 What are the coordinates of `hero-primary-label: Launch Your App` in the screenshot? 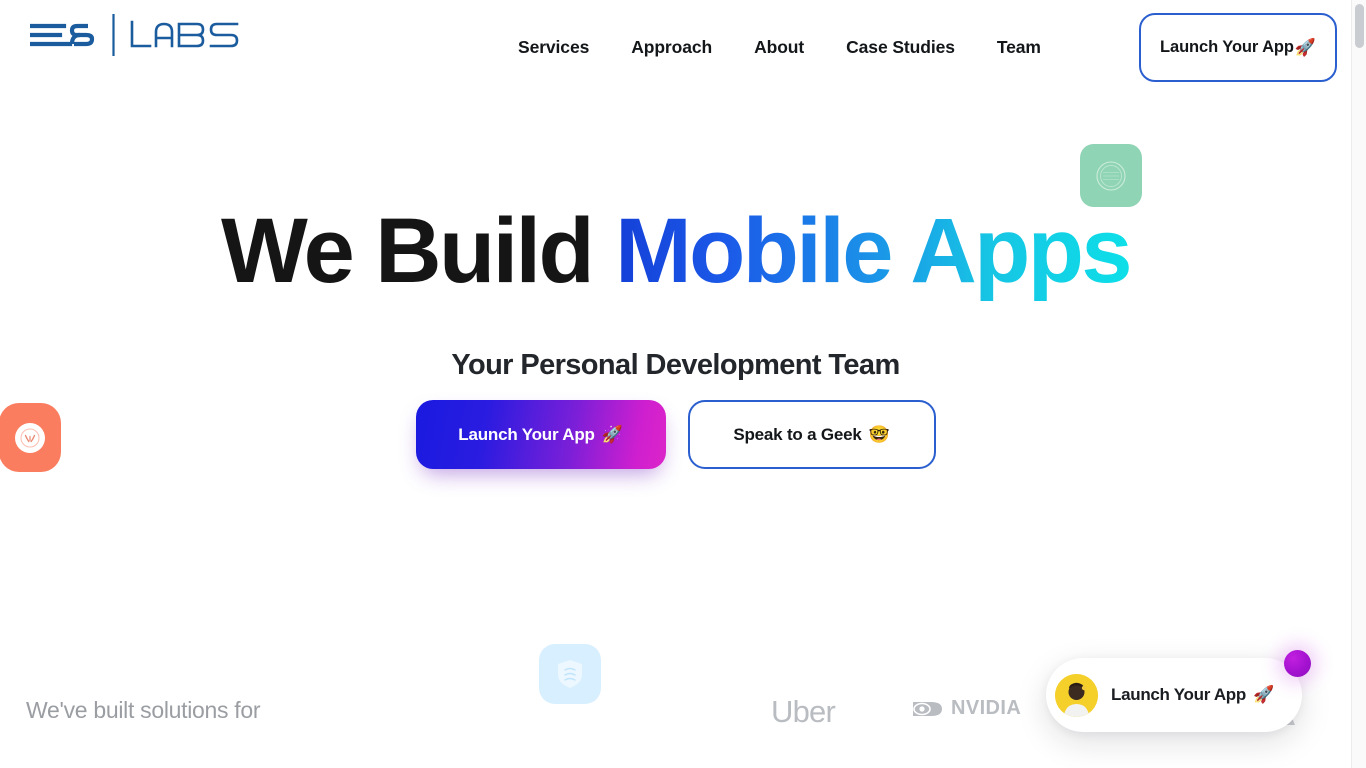 It's located at (526, 434).